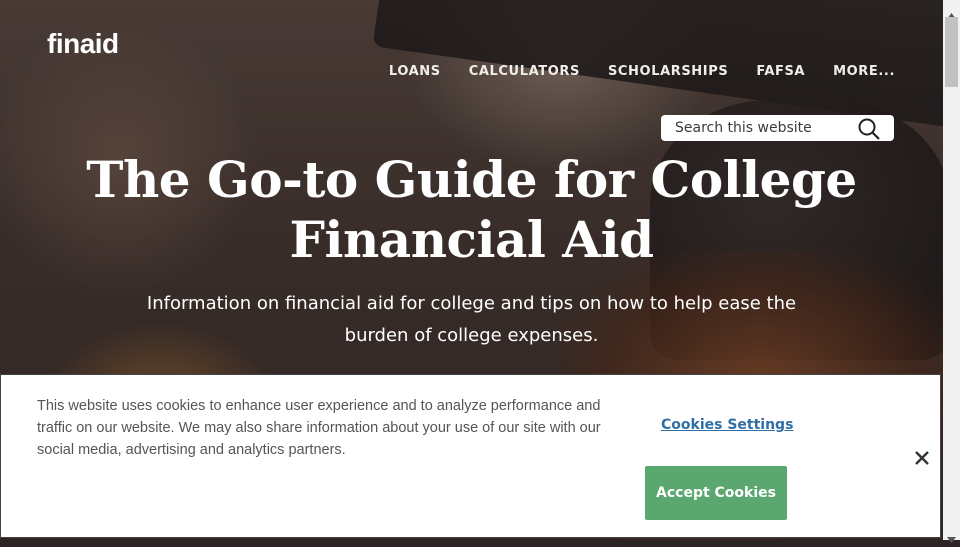 This screenshot has width=960, height=547. Describe the element at coordinates (951, 271) in the screenshot. I see `page-scrollbar` at that location.